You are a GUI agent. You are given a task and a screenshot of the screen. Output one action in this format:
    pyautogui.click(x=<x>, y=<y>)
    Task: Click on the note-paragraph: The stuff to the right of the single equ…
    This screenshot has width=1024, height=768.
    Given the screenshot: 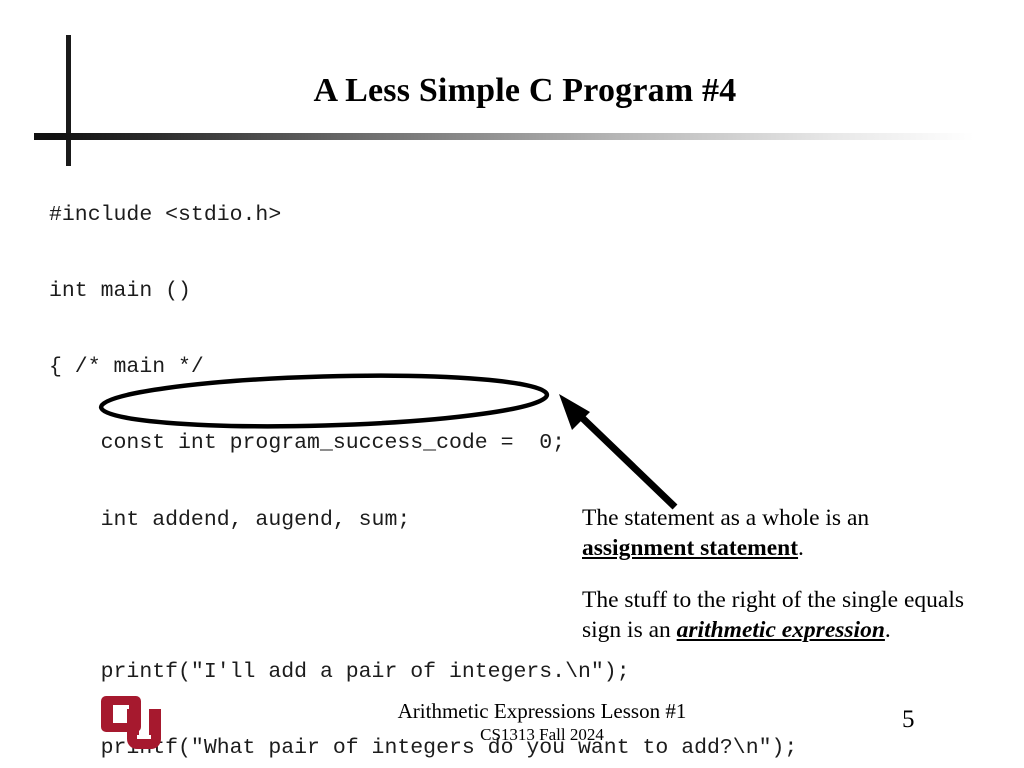 What is the action you would take?
    pyautogui.click(x=782, y=615)
    